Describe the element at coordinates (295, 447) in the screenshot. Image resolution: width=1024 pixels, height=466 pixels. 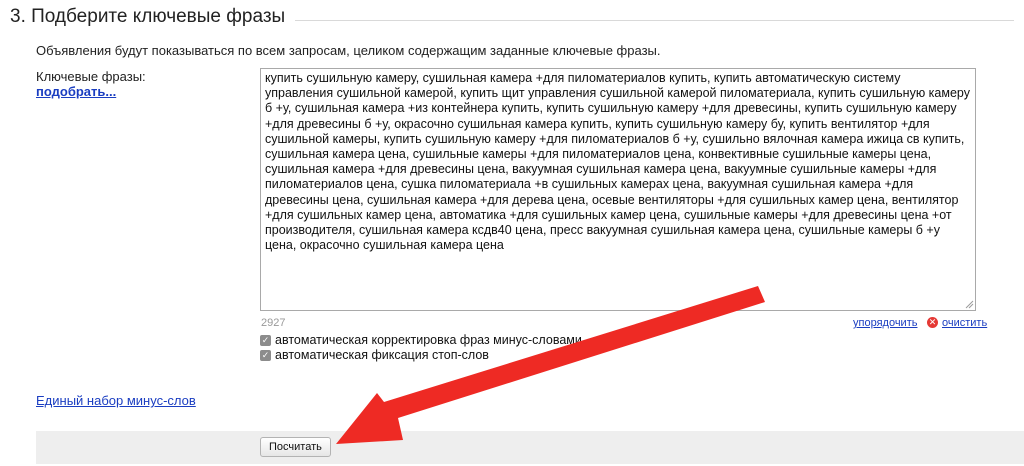
I see `calculate-button: Посчитать` at that location.